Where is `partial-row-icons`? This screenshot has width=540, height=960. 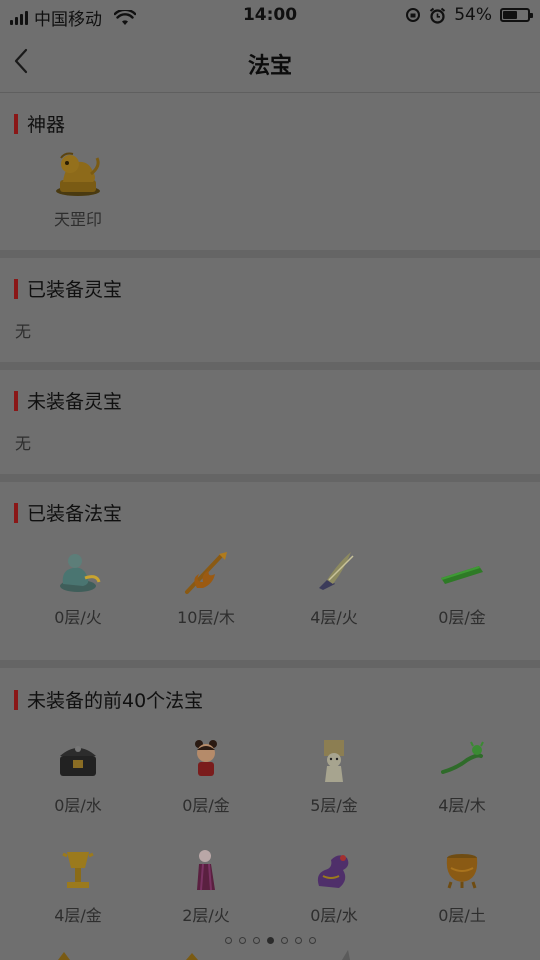
partial-row-icons is located at coordinates (204, 955).